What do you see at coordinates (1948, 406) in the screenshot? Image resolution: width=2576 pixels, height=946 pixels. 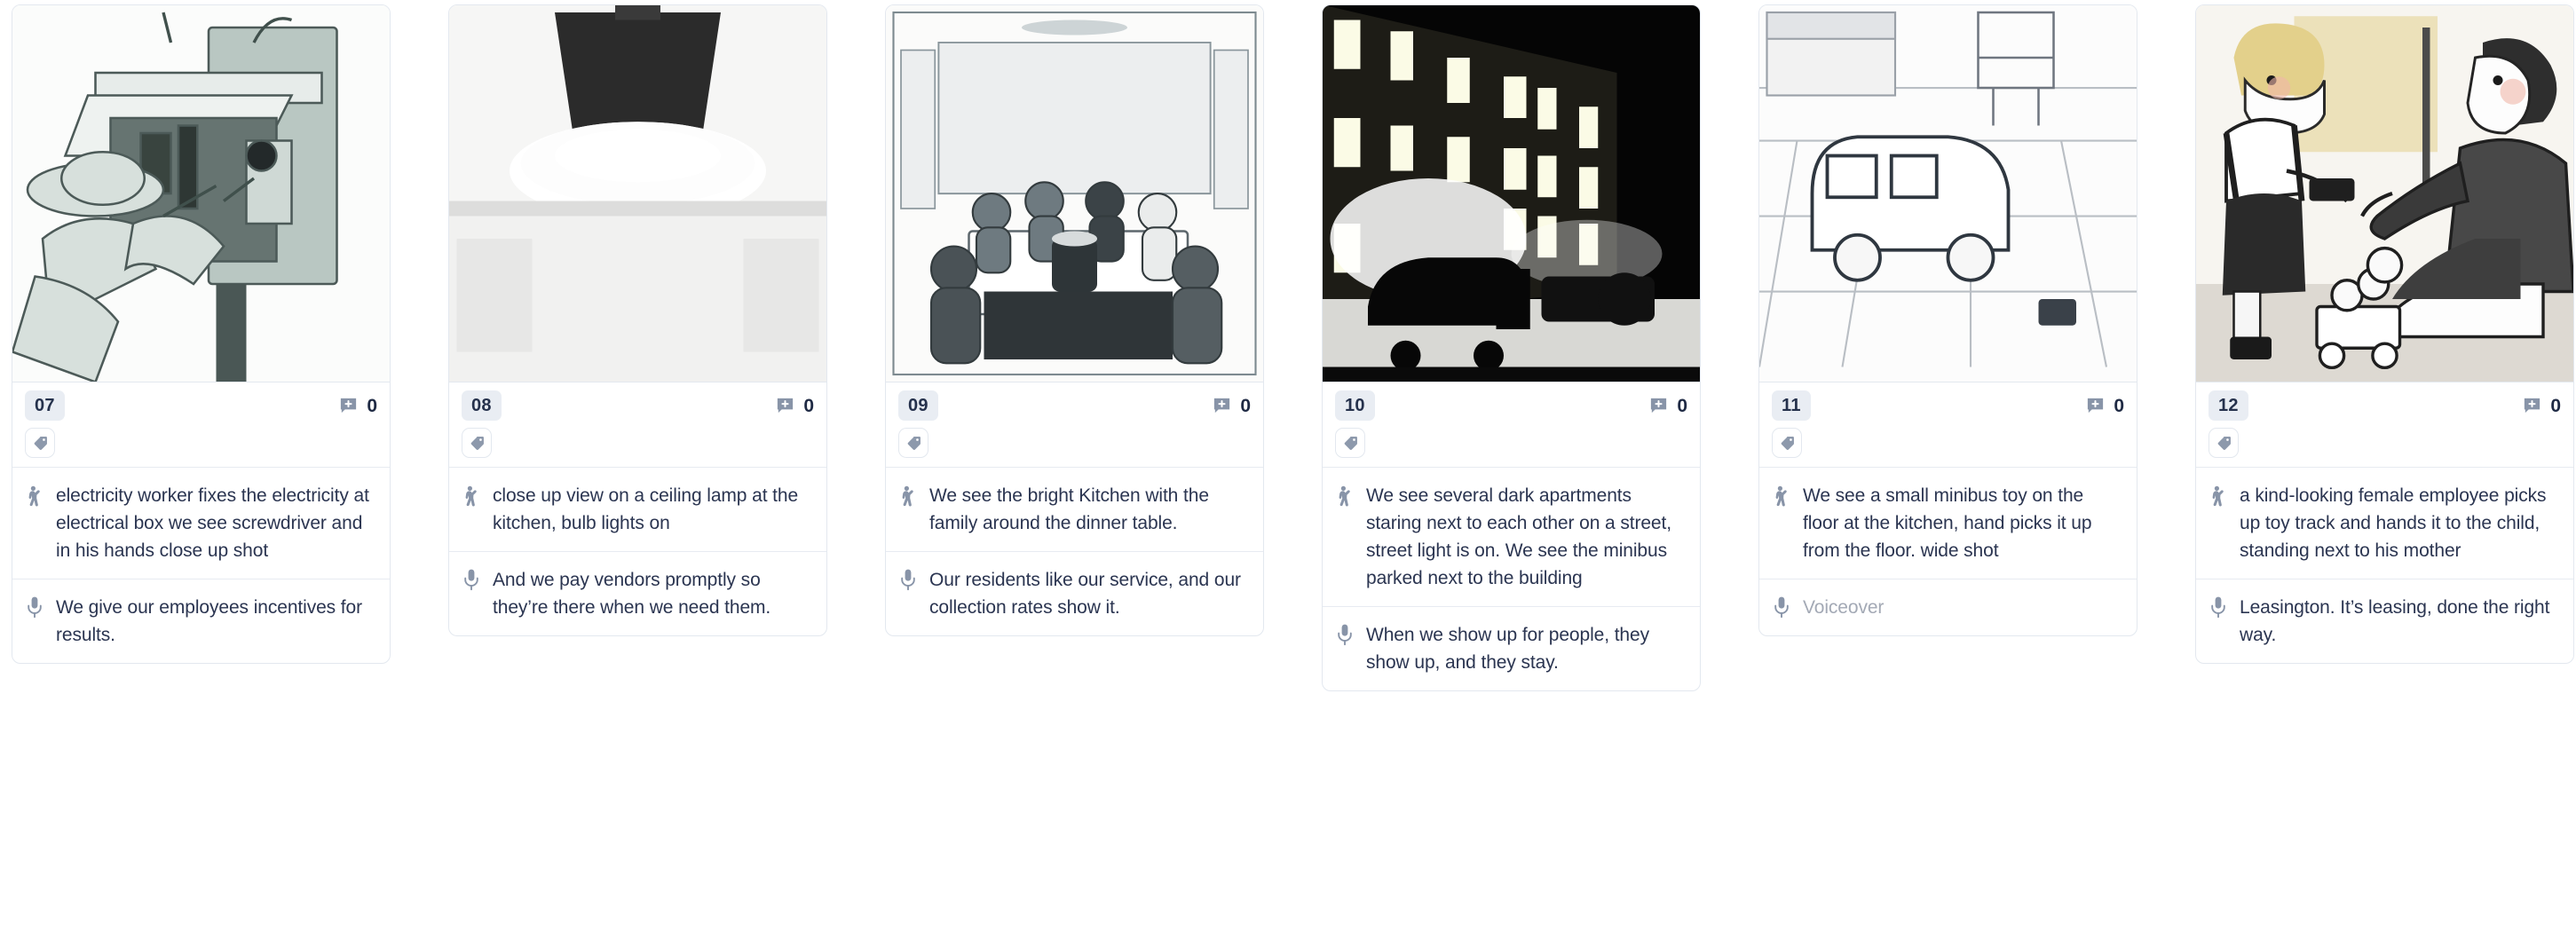 I see `card-header-row: 11 0` at bounding box center [1948, 406].